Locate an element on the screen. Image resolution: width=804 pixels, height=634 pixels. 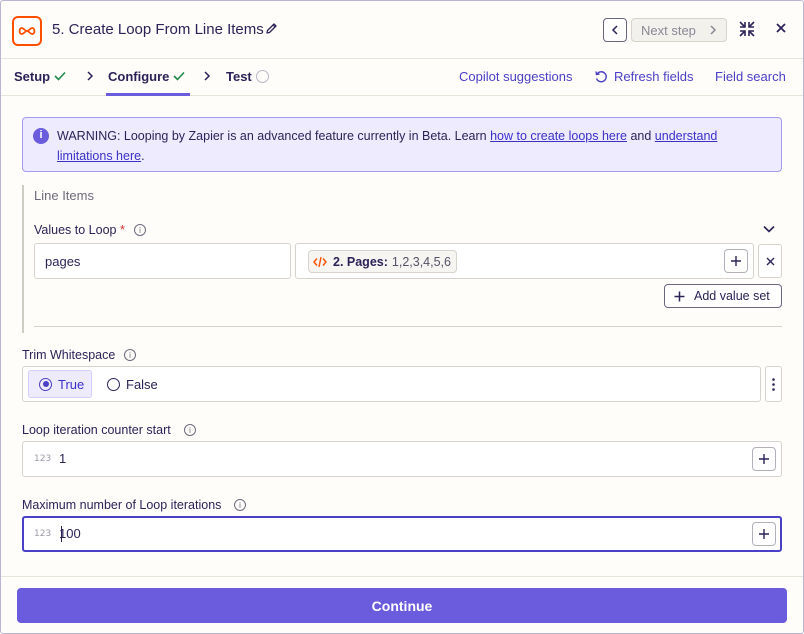
counter-start-value: 1 is located at coordinates (63, 458).